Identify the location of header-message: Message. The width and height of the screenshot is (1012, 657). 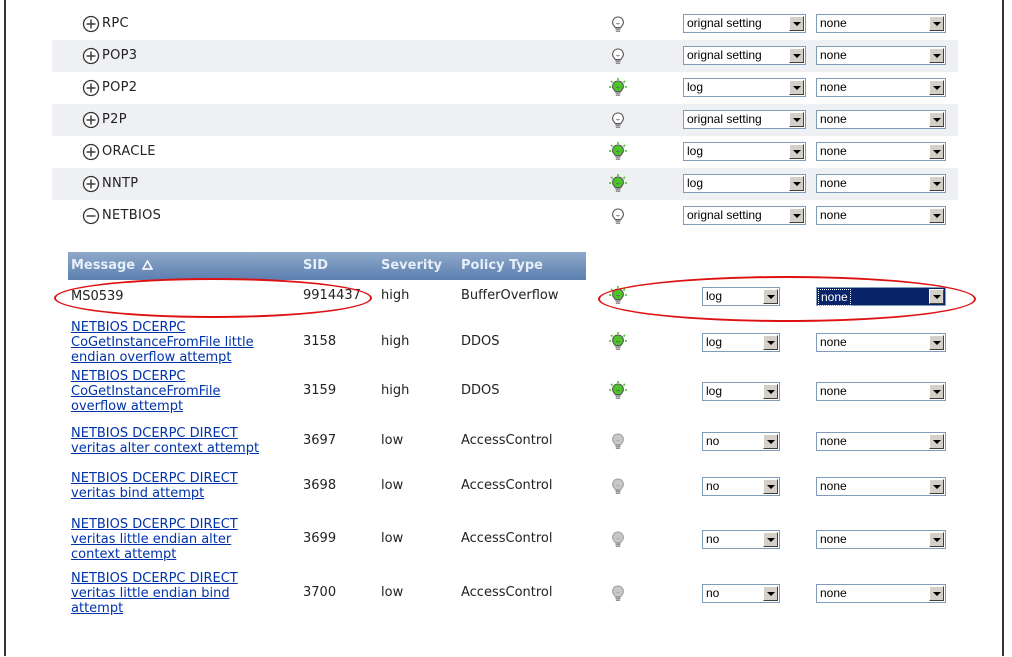
(112, 265).